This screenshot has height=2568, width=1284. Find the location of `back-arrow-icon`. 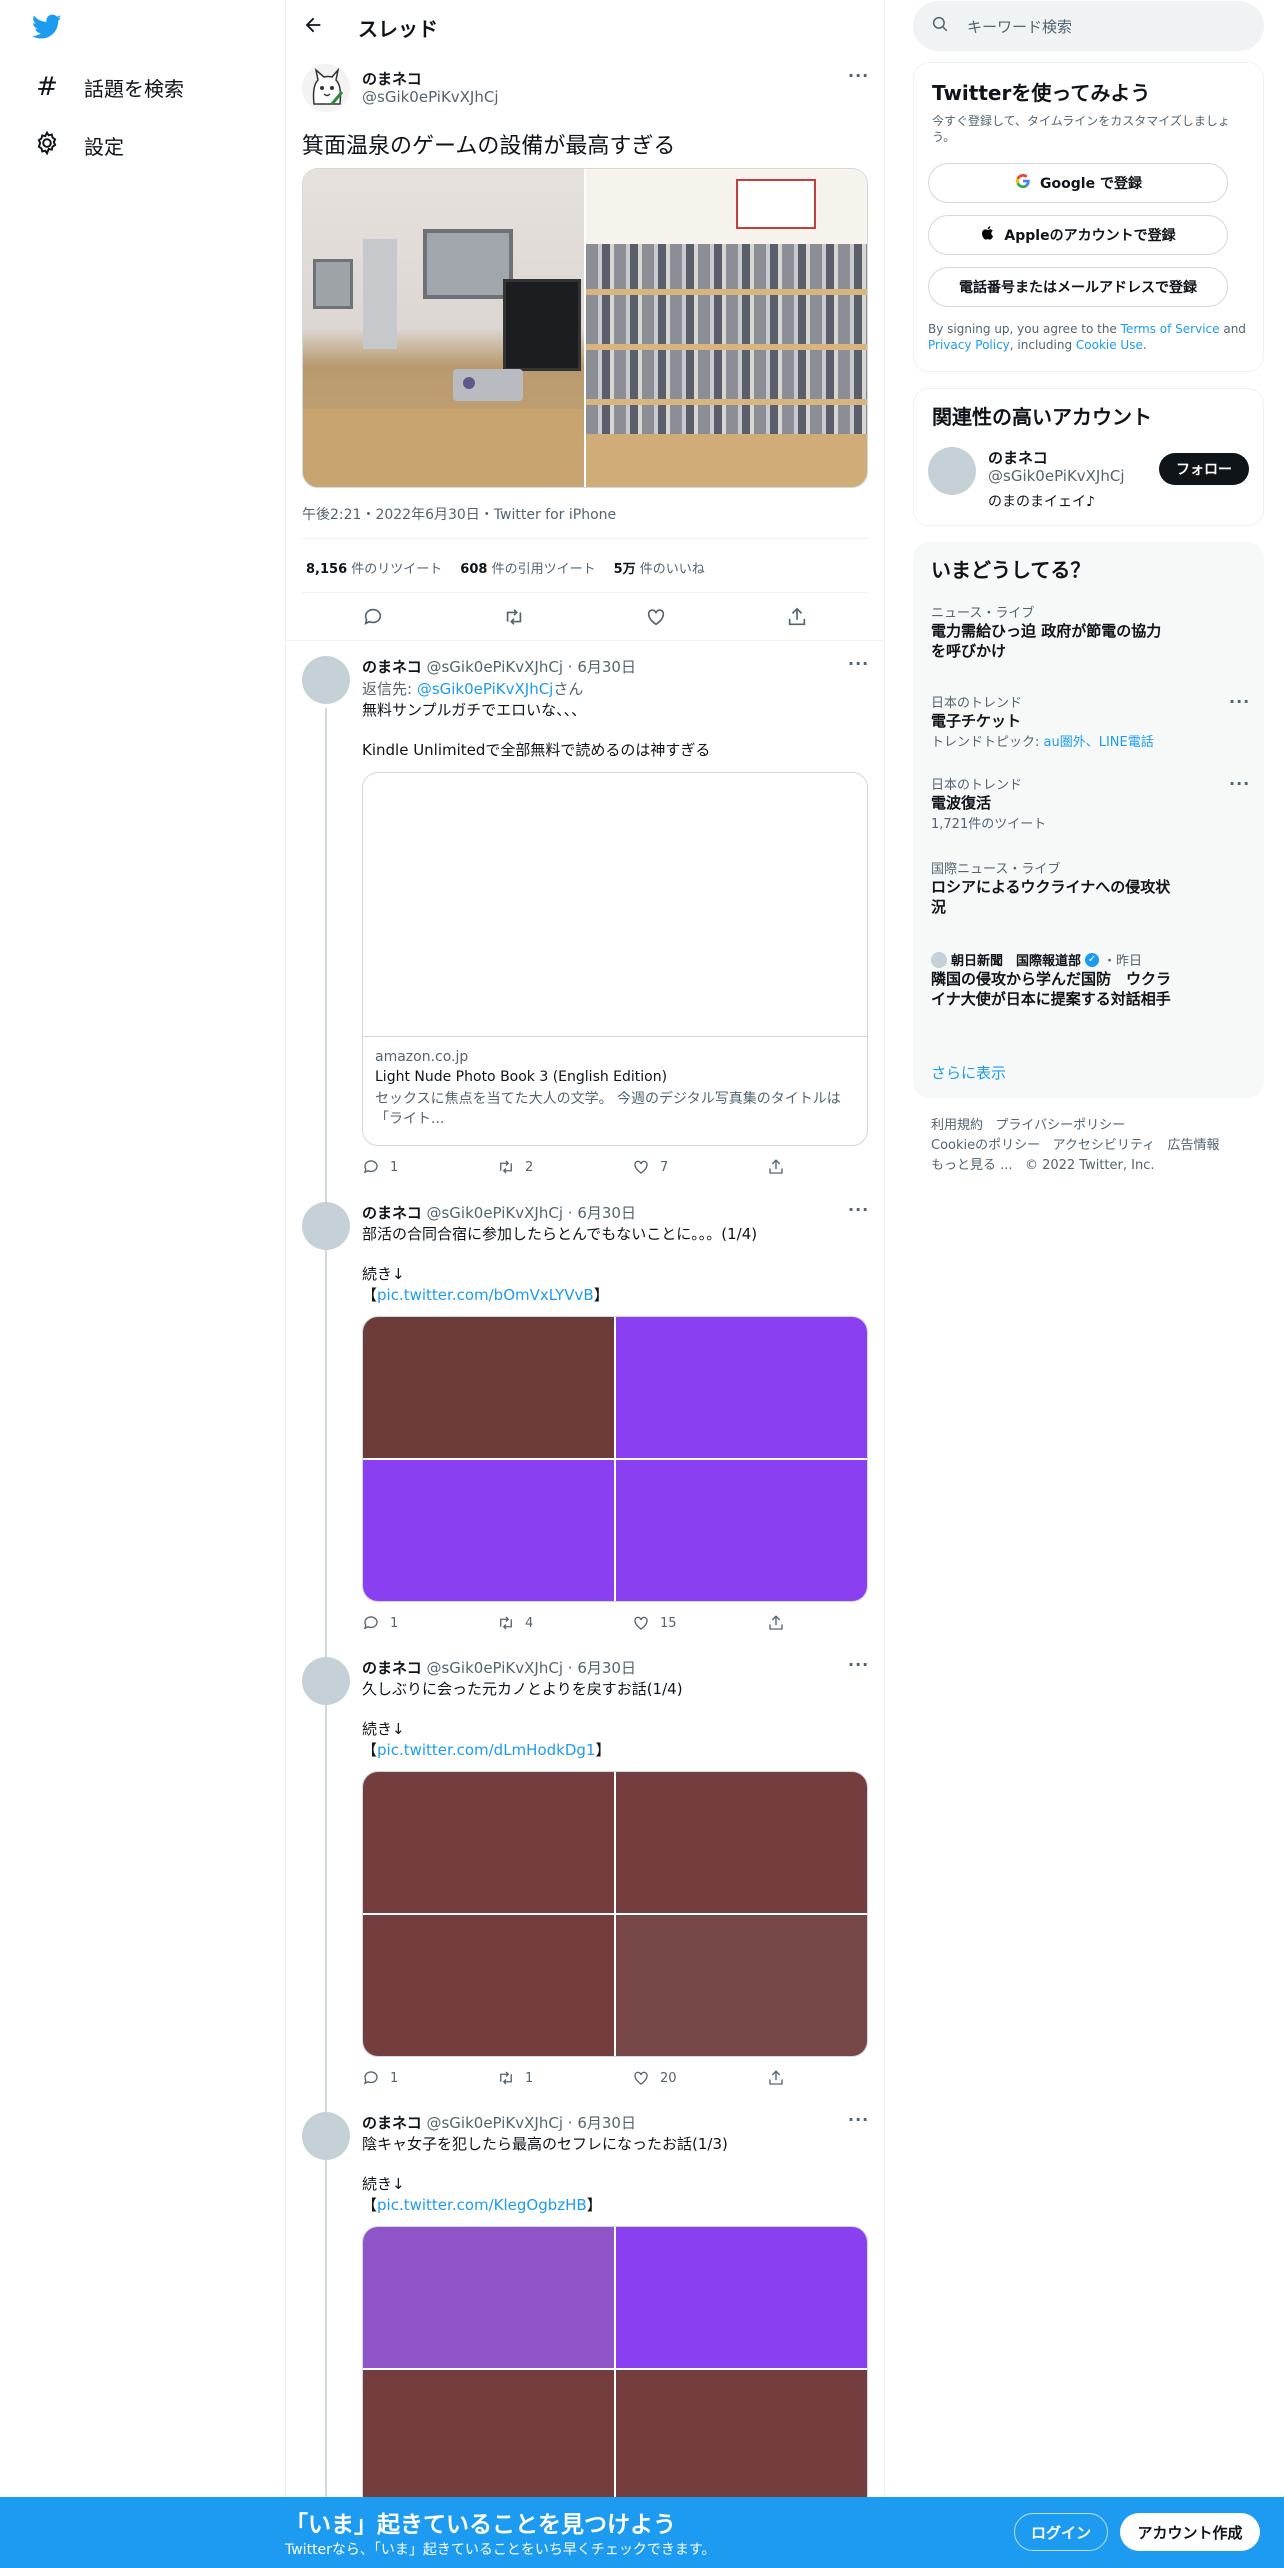

back-arrow-icon is located at coordinates (313, 27).